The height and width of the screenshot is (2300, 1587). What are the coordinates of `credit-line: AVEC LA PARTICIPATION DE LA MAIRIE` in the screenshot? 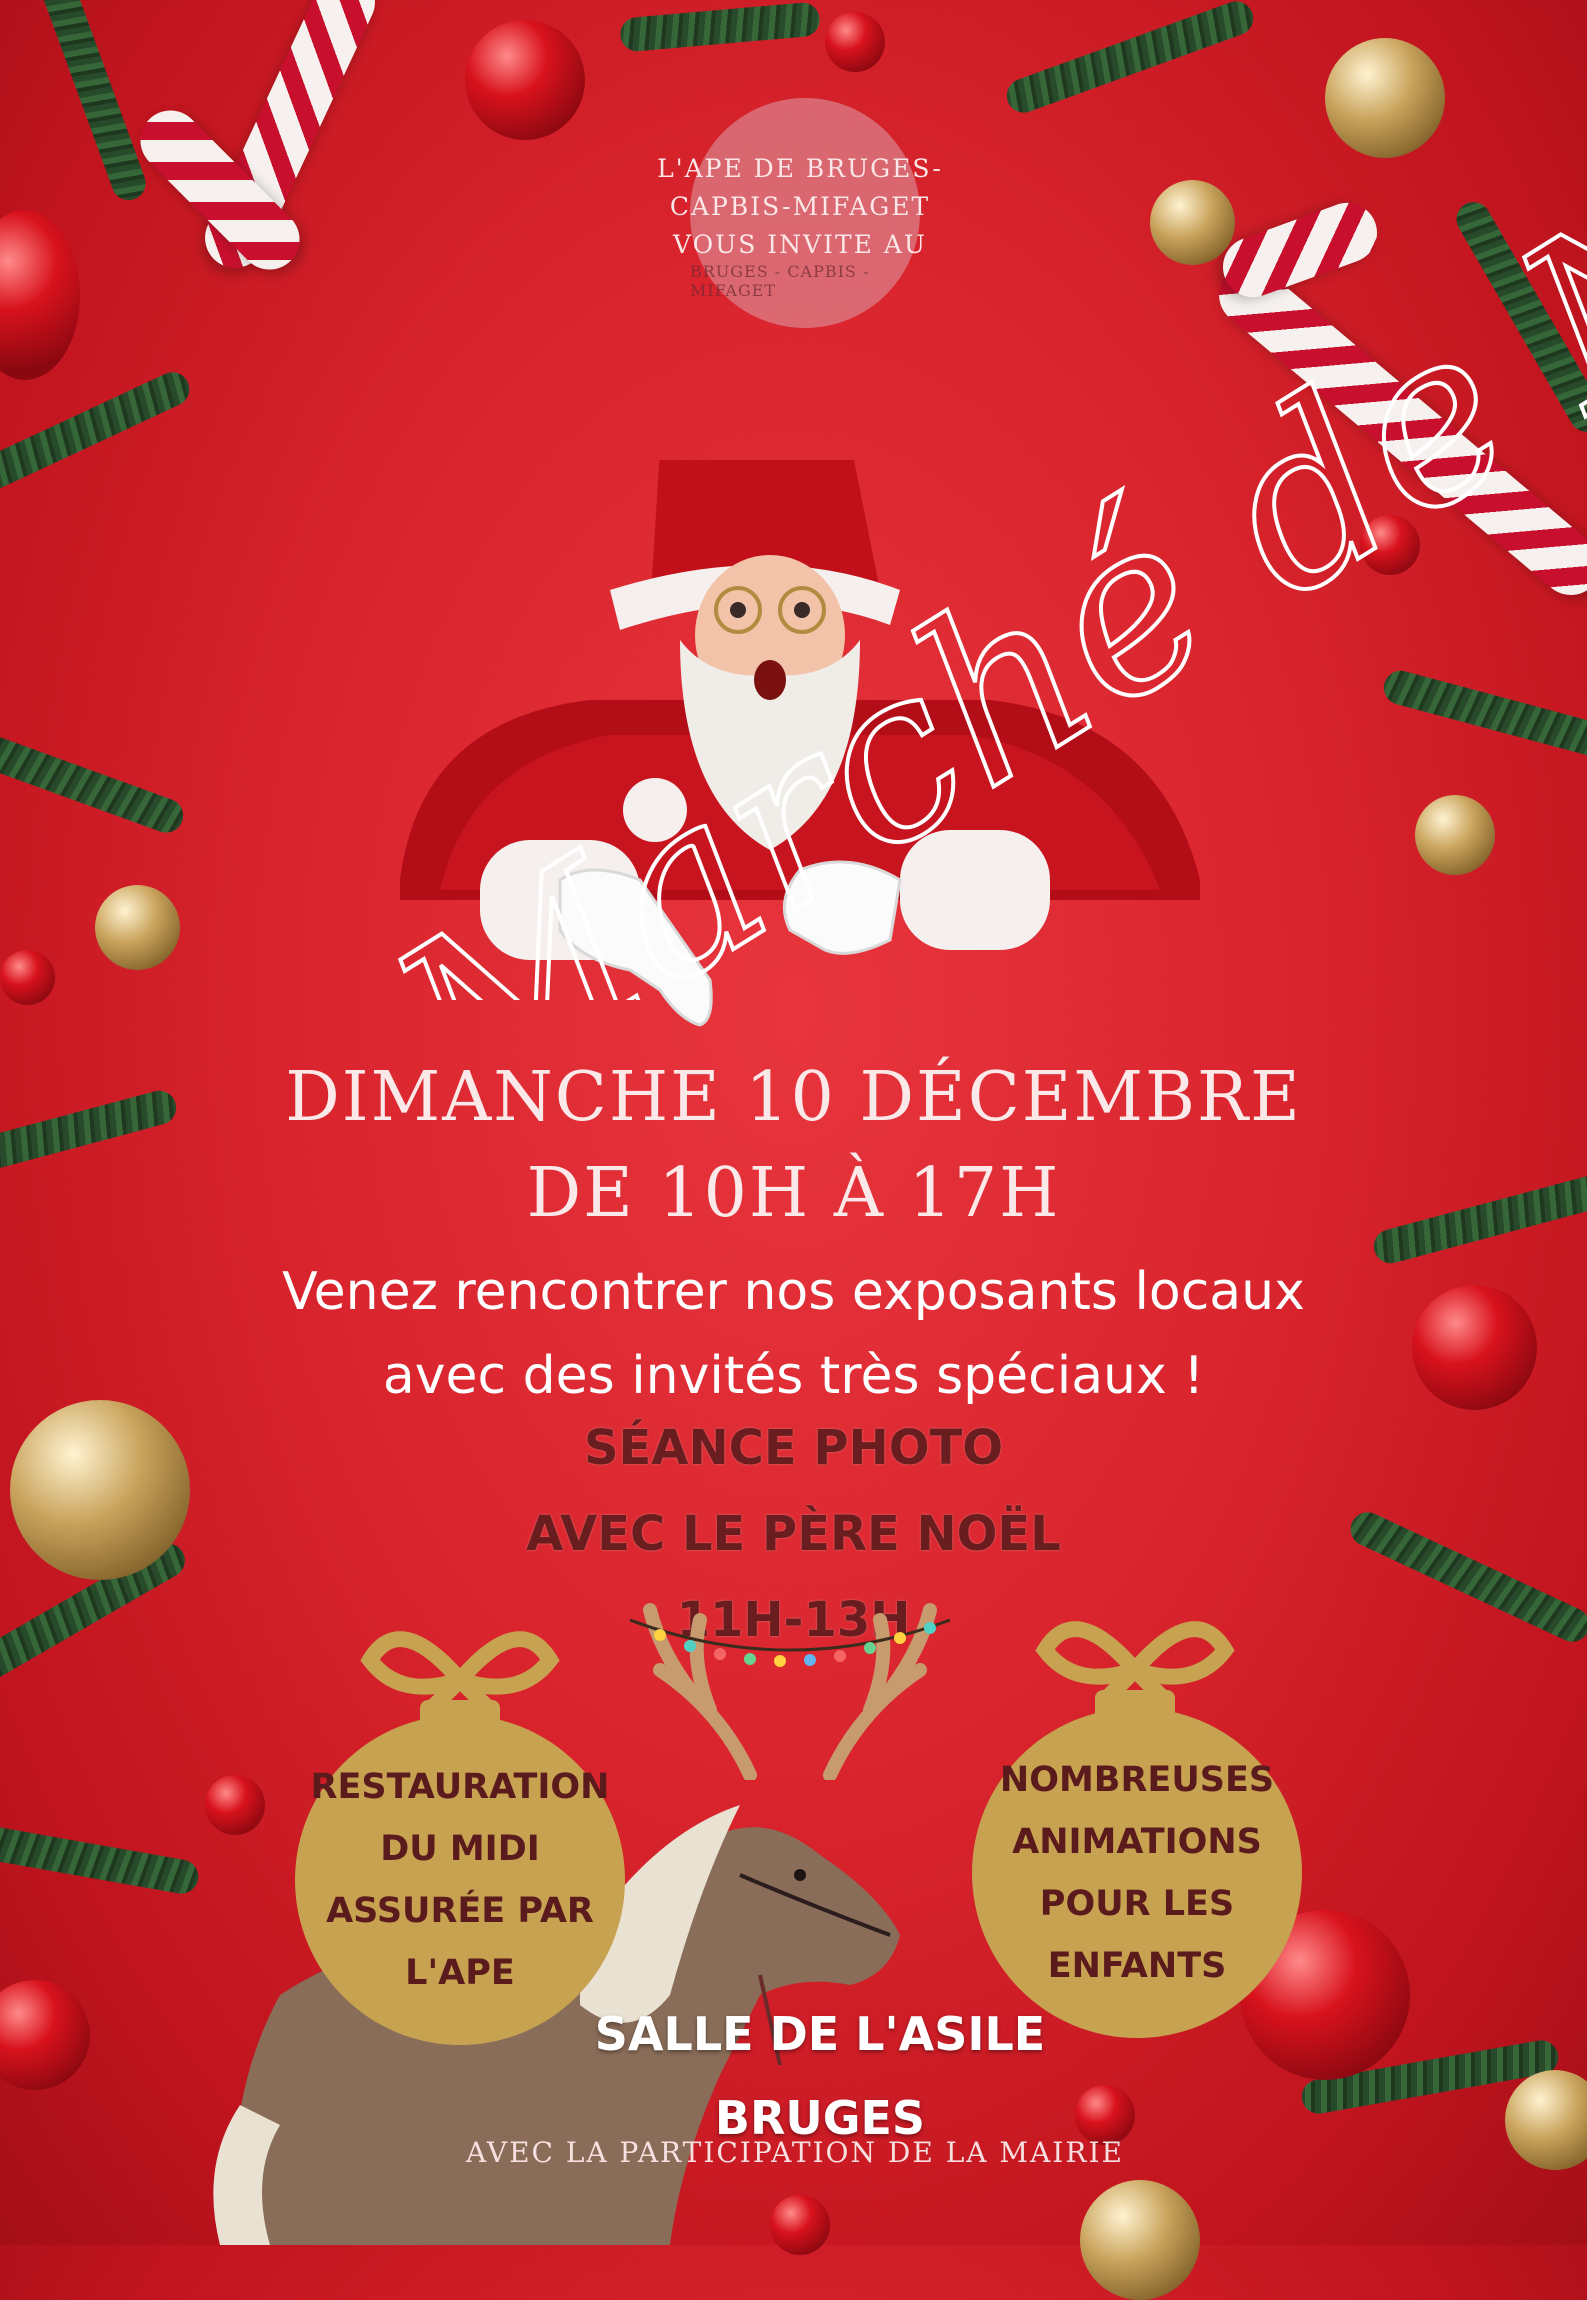 It's located at (795, 2152).